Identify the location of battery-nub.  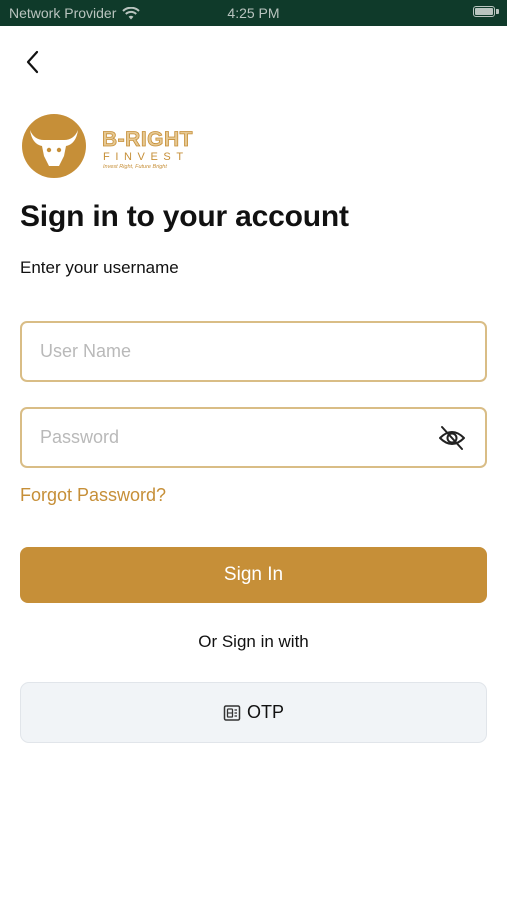
(497, 11).